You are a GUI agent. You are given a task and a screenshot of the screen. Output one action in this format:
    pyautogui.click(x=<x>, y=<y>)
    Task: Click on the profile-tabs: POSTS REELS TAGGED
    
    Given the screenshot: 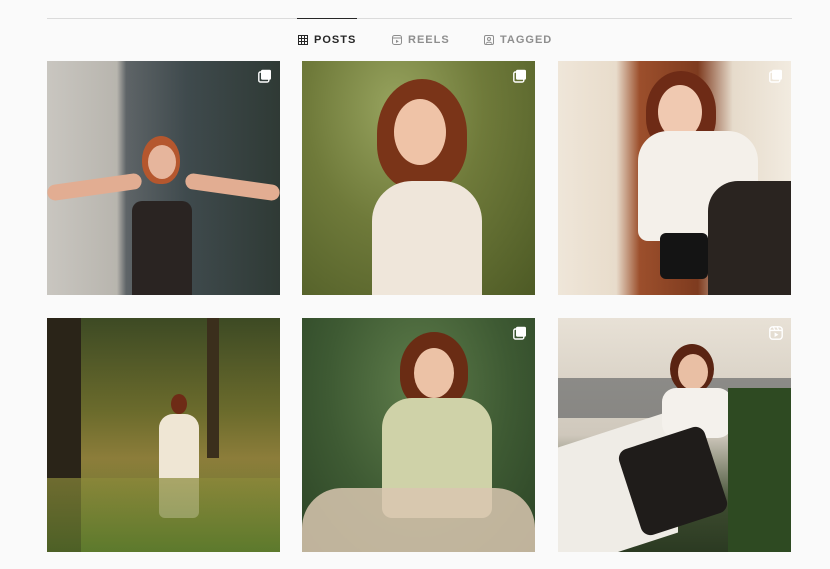 What is the action you would take?
    pyautogui.click(x=415, y=40)
    